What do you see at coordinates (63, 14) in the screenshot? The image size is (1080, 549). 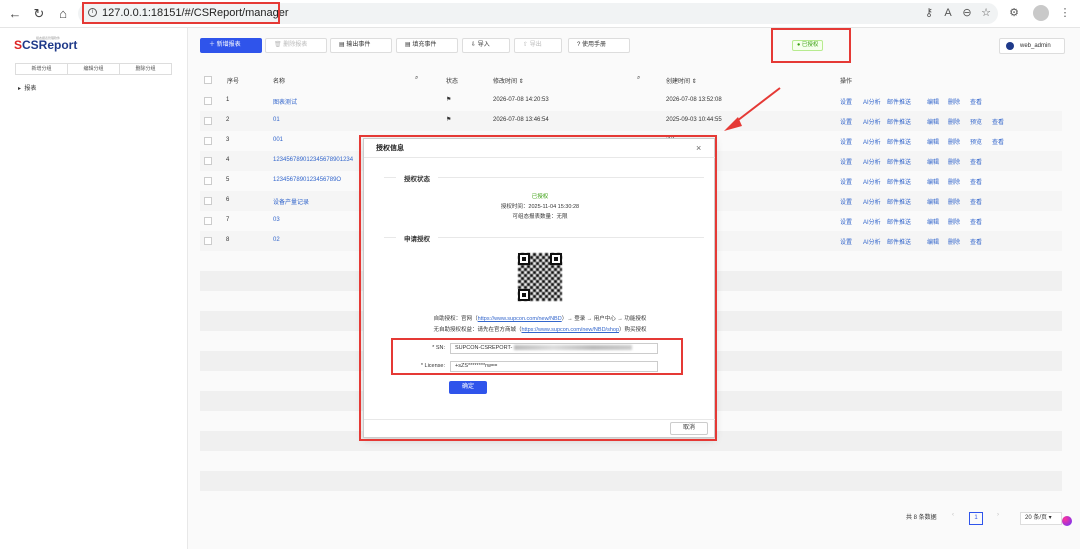 I see `home-icon: ⌂` at bounding box center [63, 14].